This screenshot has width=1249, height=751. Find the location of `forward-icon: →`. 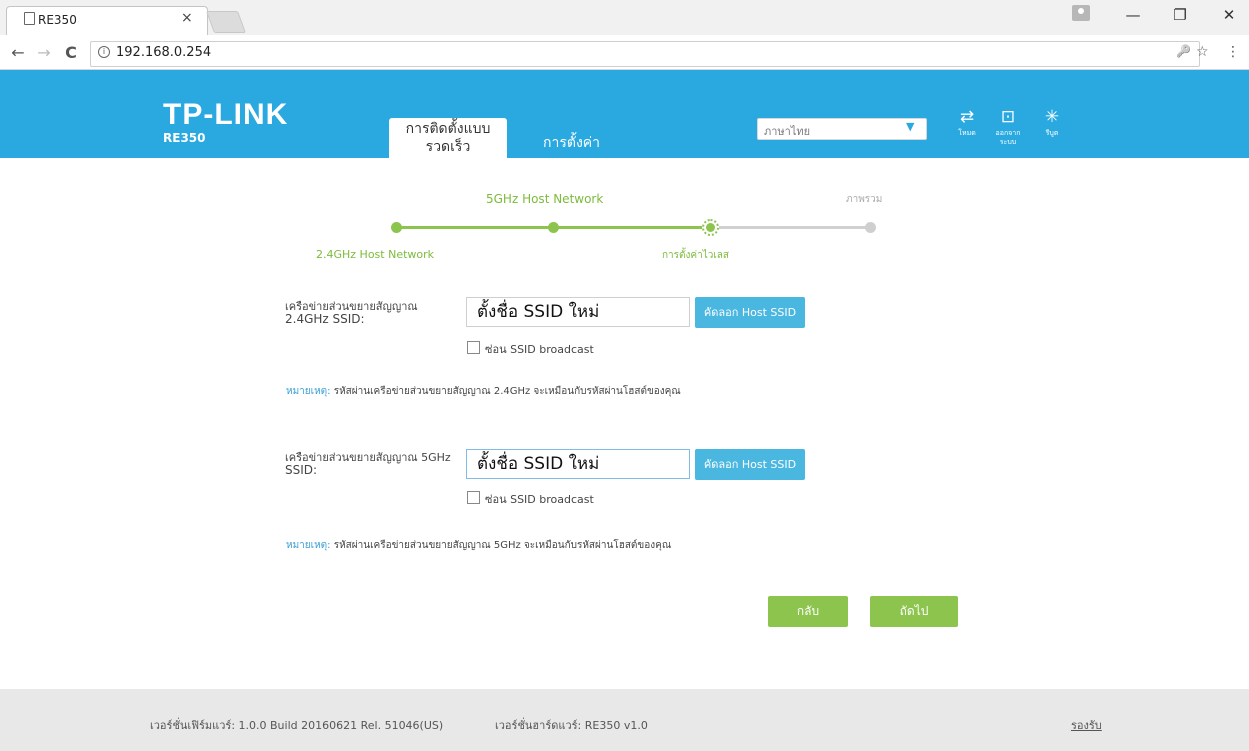

forward-icon: → is located at coordinates (44, 52).